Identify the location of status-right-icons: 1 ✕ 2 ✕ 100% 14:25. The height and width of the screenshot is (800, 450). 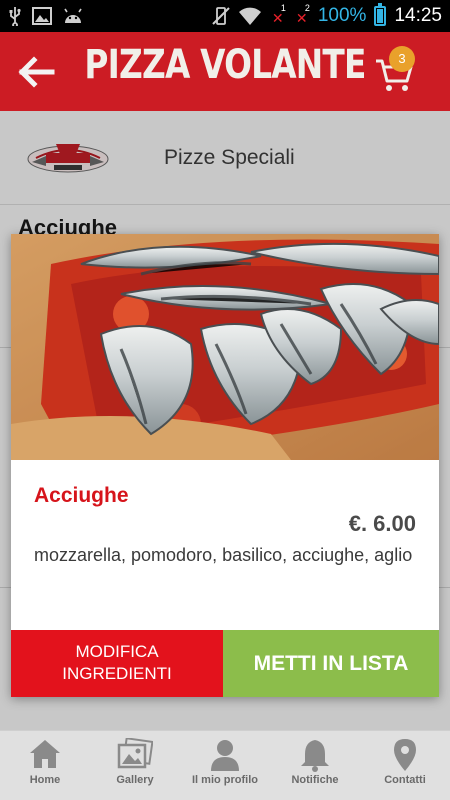
(327, 15).